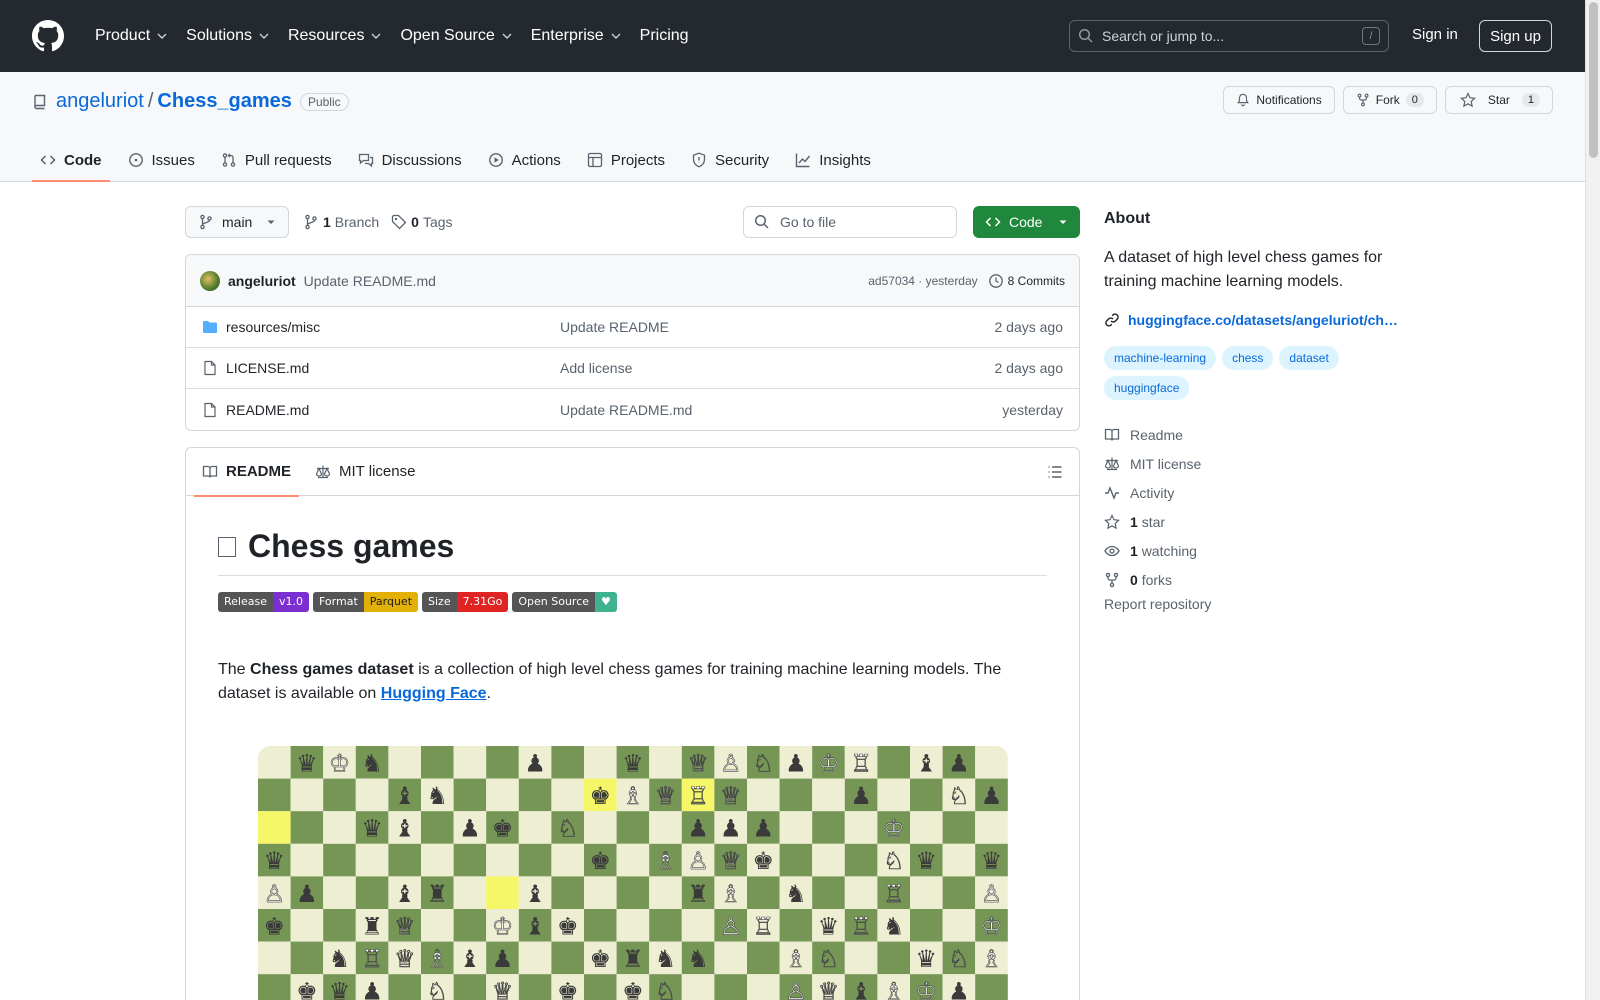  What do you see at coordinates (1254, 521) in the screenshot?
I see `stars-link: 1 star` at bounding box center [1254, 521].